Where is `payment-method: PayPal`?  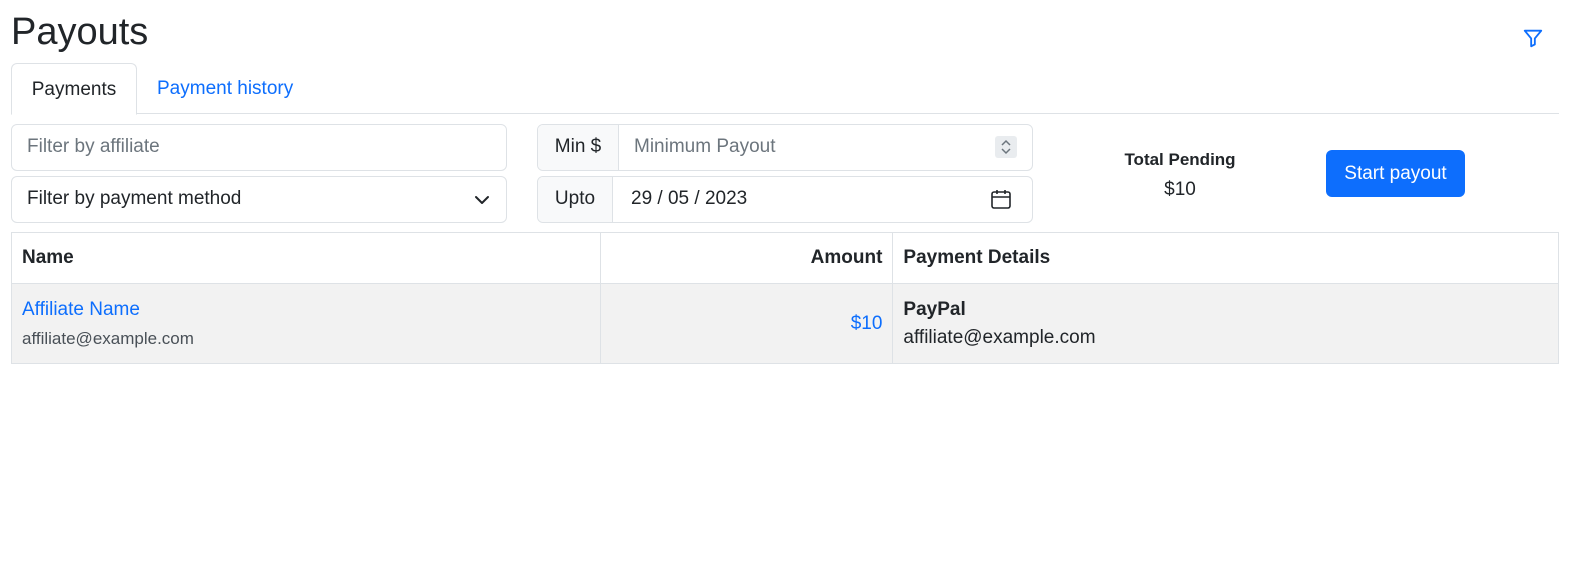 payment-method: PayPal is located at coordinates (934, 309).